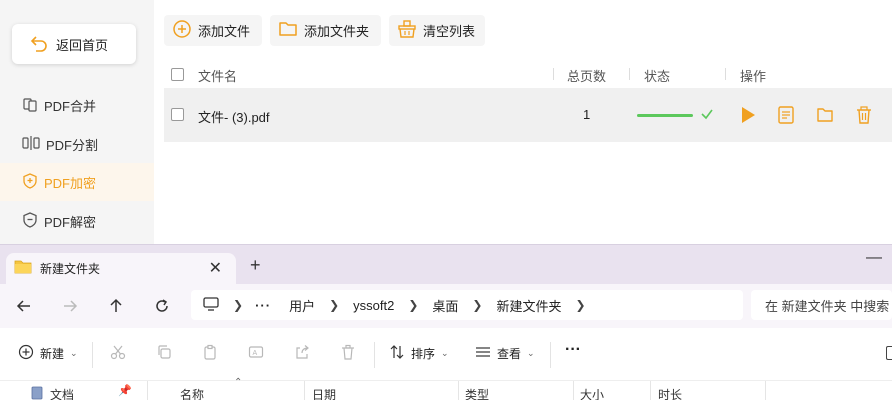  Describe the element at coordinates (573, 350) in the screenshot. I see `more-options-button: ···` at that location.